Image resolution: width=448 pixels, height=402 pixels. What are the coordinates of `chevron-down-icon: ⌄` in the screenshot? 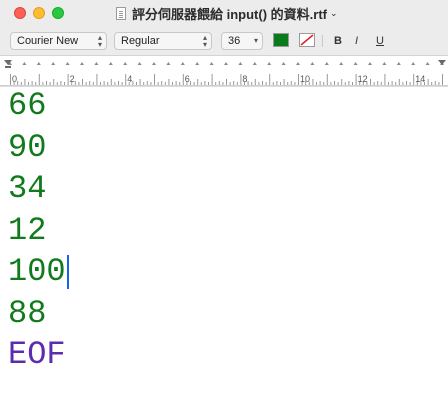 It's located at (334, 13).